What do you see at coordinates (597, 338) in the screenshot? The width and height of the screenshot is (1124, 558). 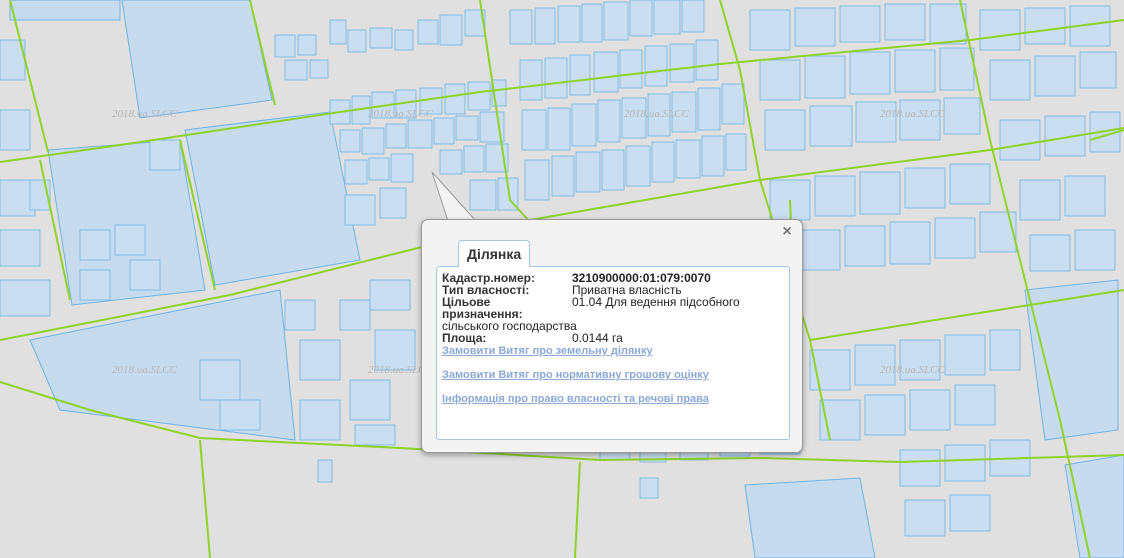 I see `area-value: 0.0144 га` at bounding box center [597, 338].